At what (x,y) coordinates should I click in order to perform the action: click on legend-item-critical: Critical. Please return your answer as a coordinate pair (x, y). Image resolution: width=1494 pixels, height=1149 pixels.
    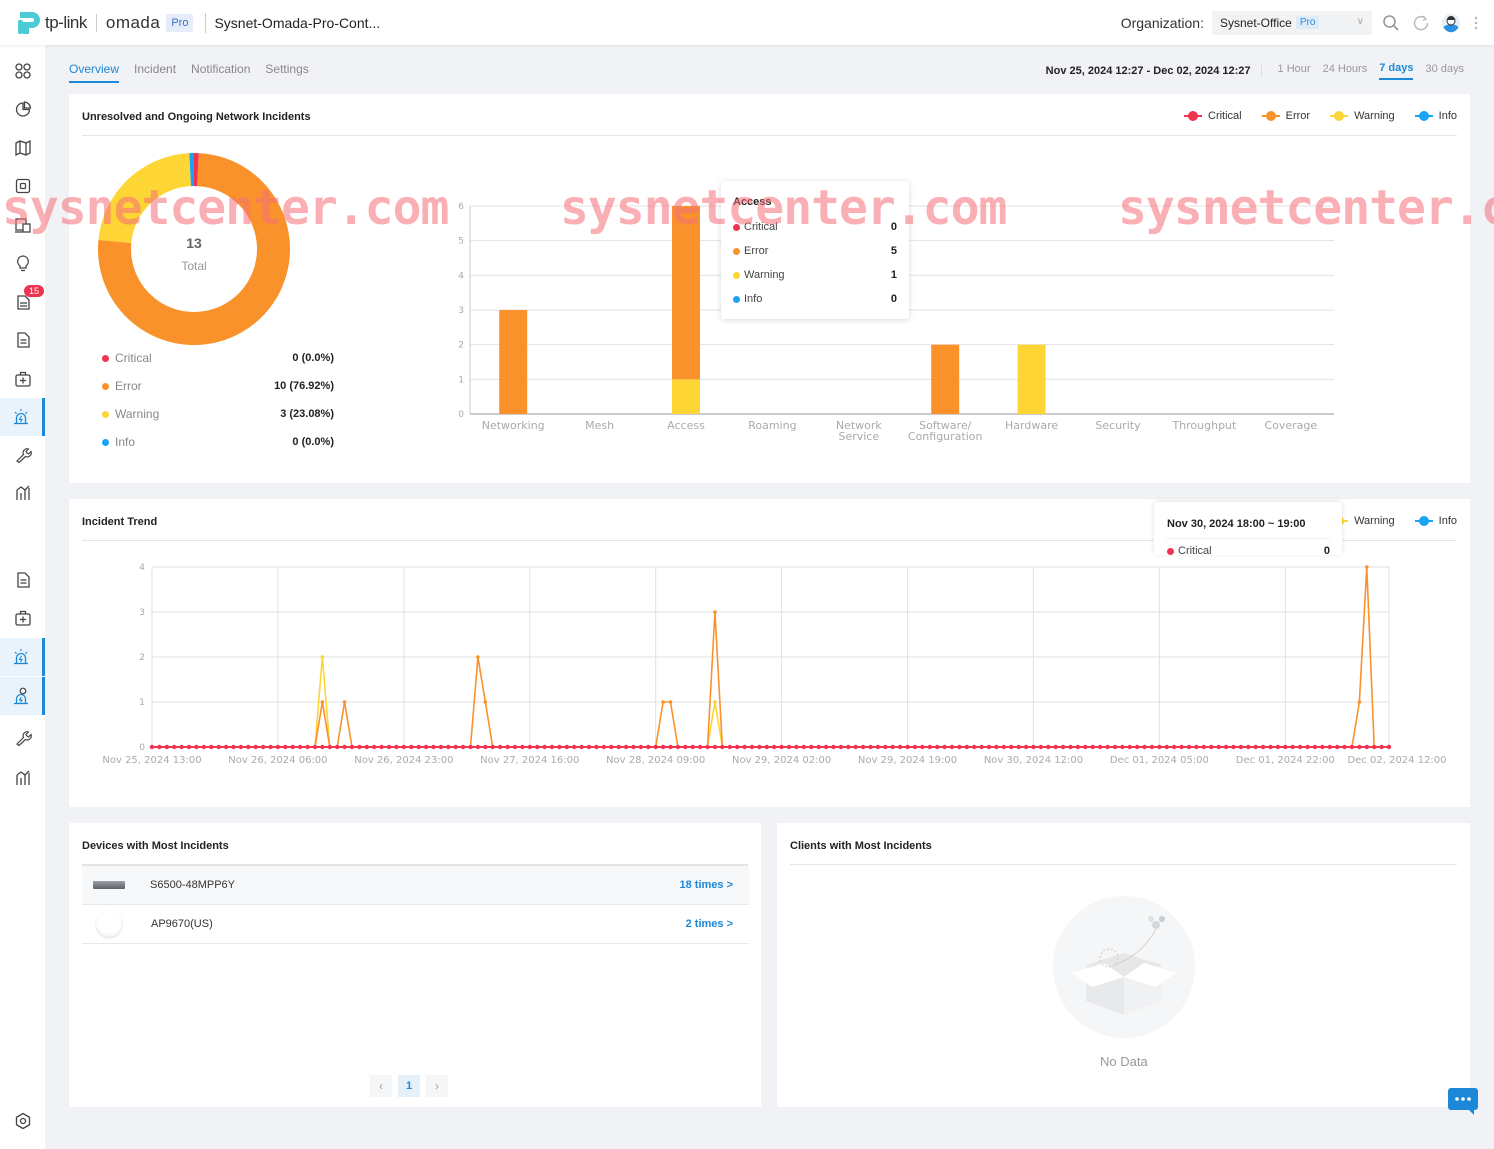
    Looking at the image, I should click on (1213, 116).